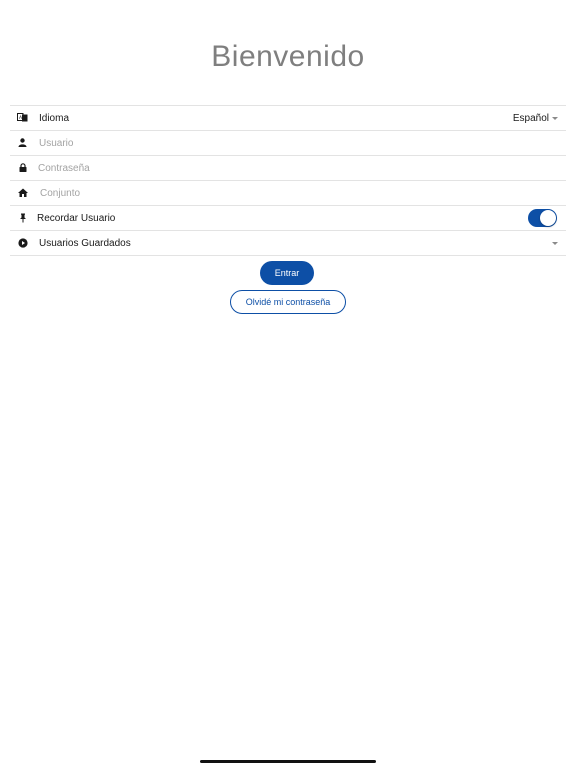 This screenshot has width=576, height=768. What do you see at coordinates (22, 217) in the screenshot?
I see `pin-icon` at bounding box center [22, 217].